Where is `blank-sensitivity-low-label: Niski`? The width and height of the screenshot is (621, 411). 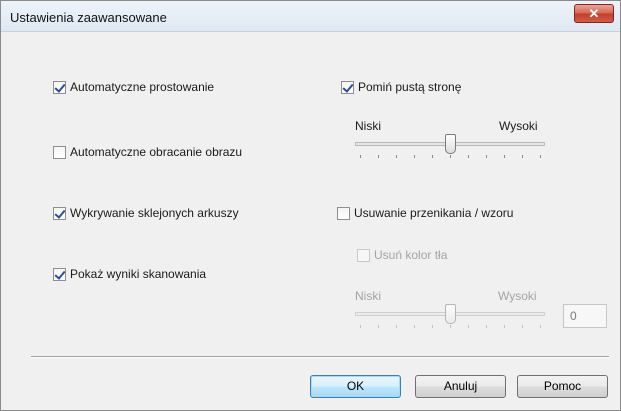 blank-sensitivity-low-label: Niski is located at coordinates (368, 126).